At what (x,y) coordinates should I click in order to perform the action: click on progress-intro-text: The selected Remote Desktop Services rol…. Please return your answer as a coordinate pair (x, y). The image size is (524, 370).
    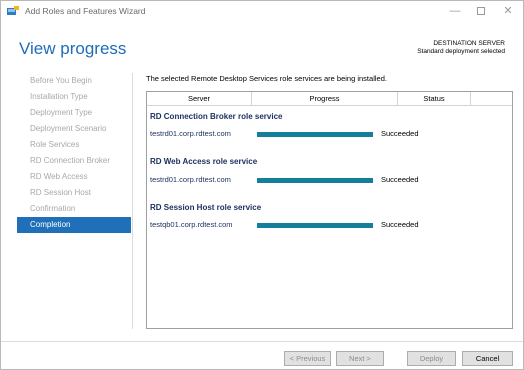
    Looking at the image, I should click on (266, 78).